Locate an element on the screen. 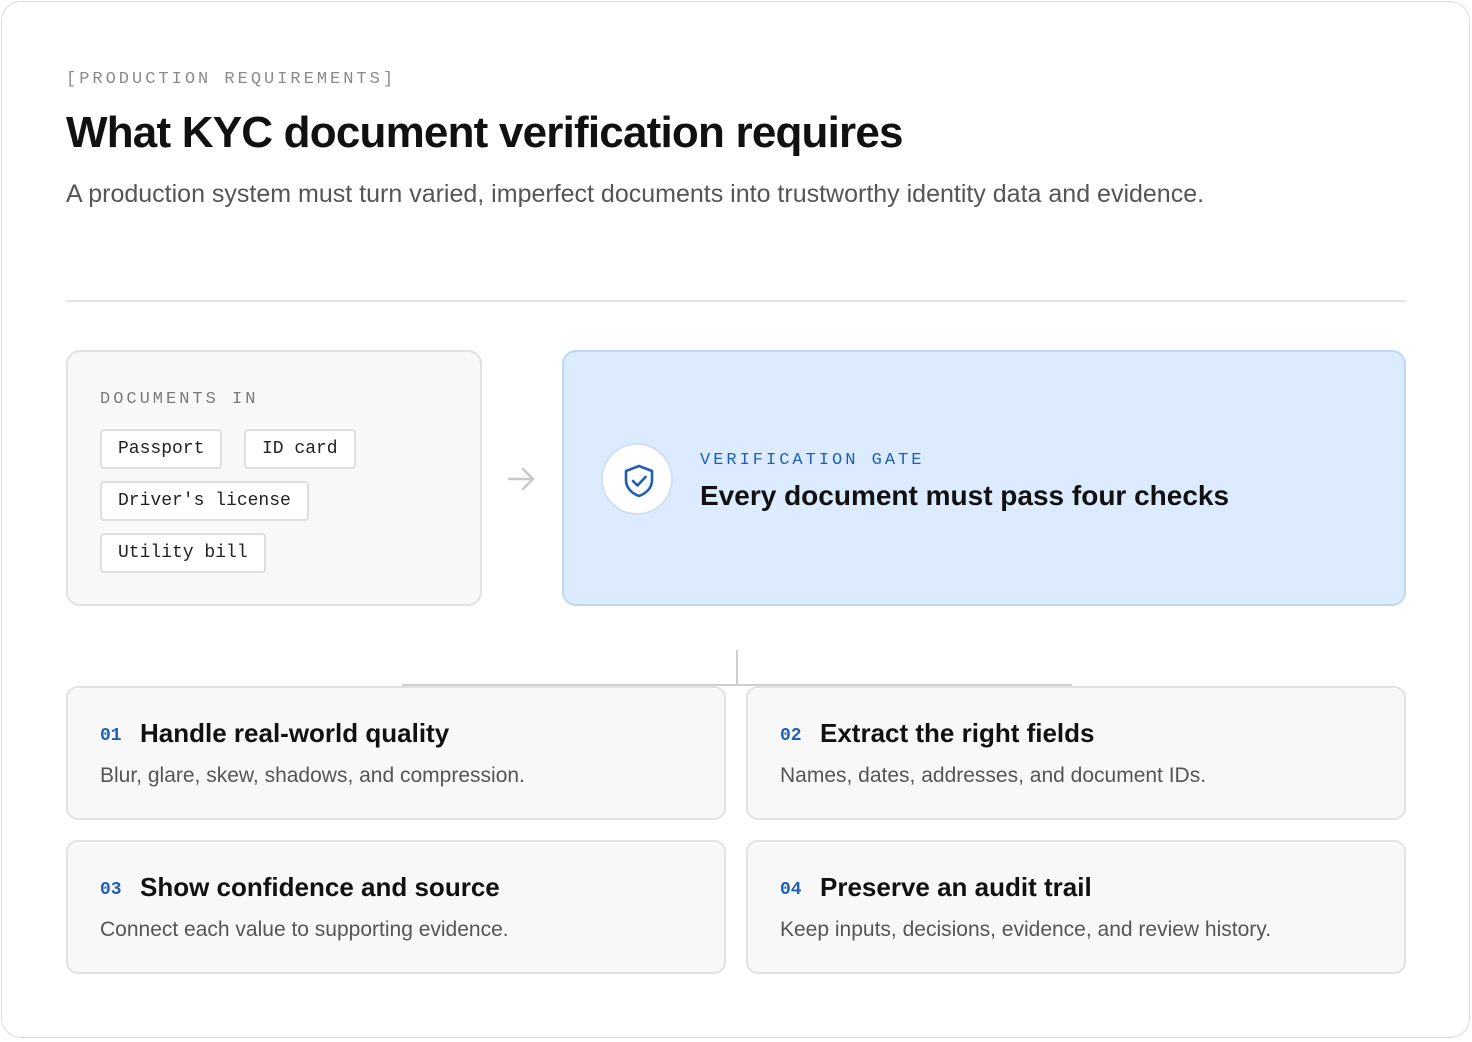 The width and height of the screenshot is (1472, 1042). check-title: Handle real-world quality is located at coordinates (295, 733).